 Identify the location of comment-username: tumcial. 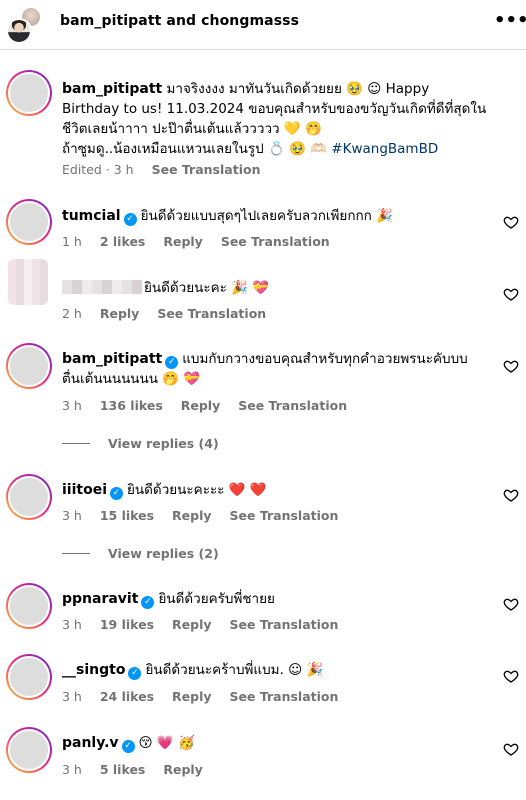
(91, 216).